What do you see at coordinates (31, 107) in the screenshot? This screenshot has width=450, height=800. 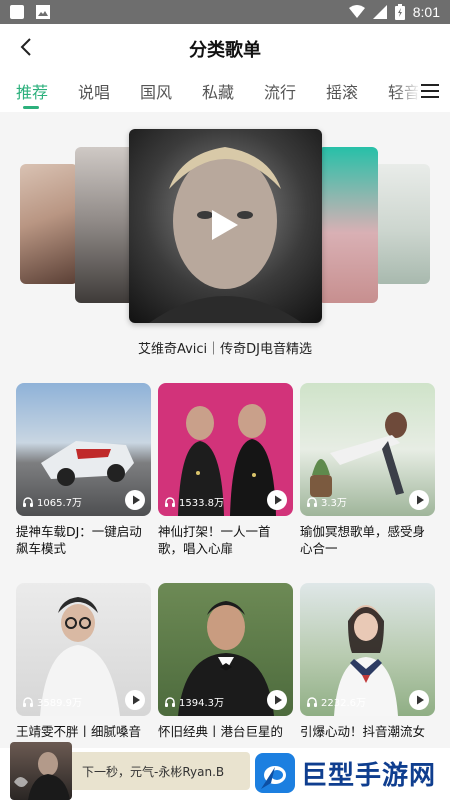 I see `active-tab-indicator` at bounding box center [31, 107].